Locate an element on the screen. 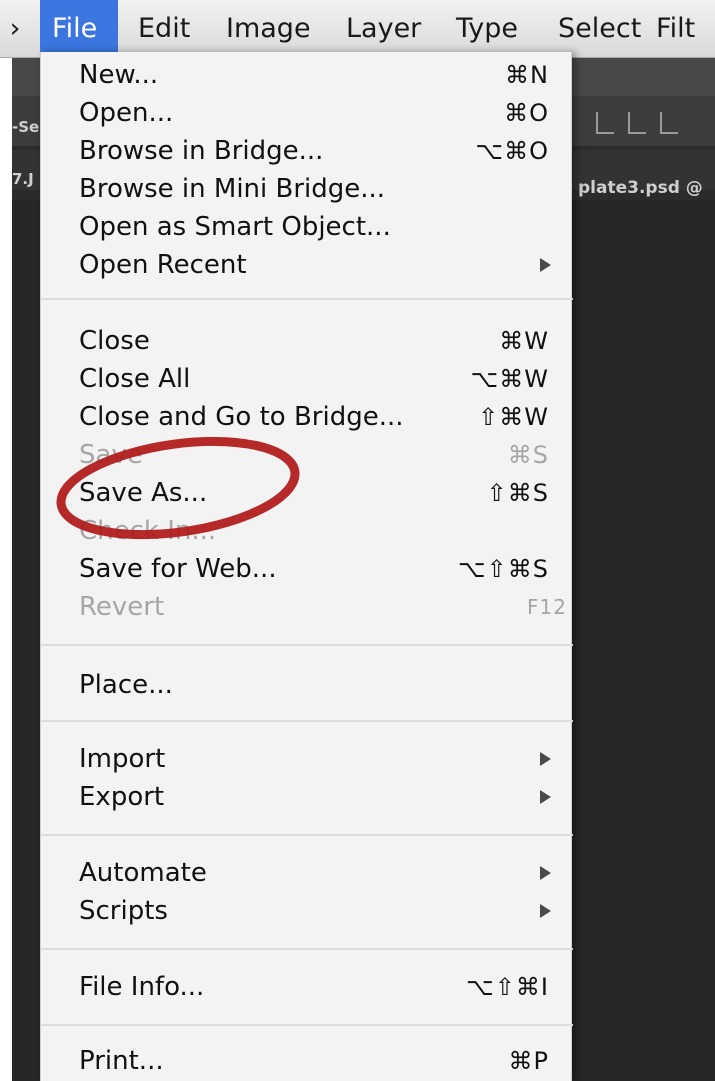 This screenshot has height=1081, width=715. menu-item-close: Close ⌘W is located at coordinates (307, 341).